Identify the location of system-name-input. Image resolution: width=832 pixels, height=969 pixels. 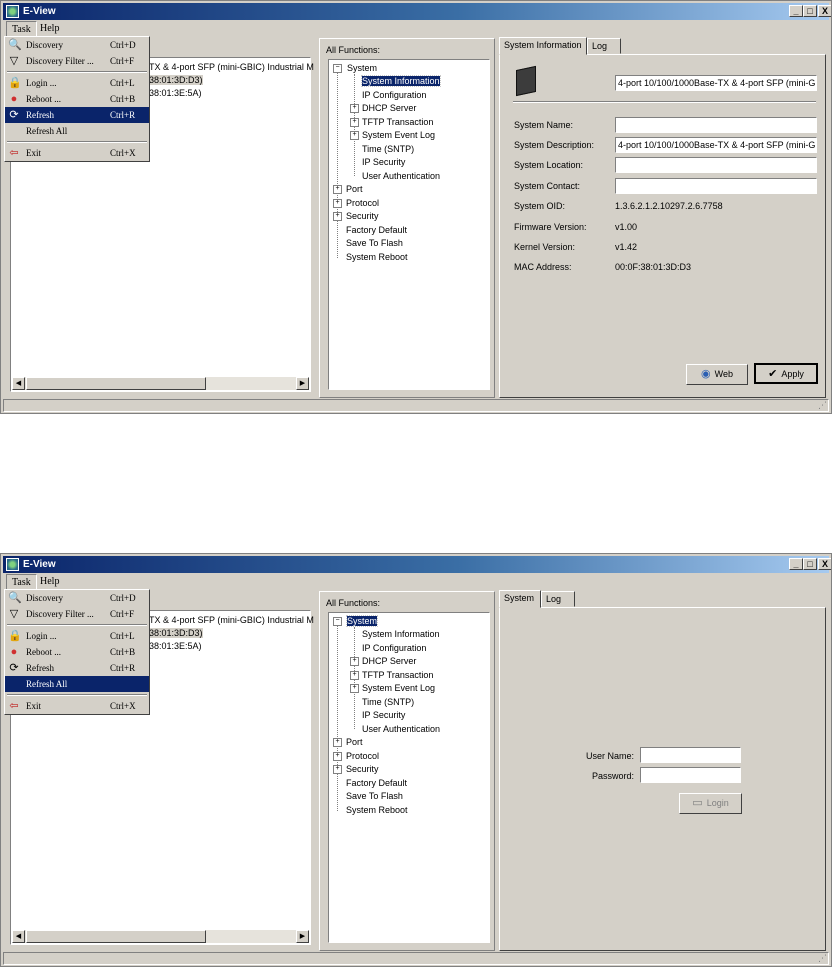
(716, 125).